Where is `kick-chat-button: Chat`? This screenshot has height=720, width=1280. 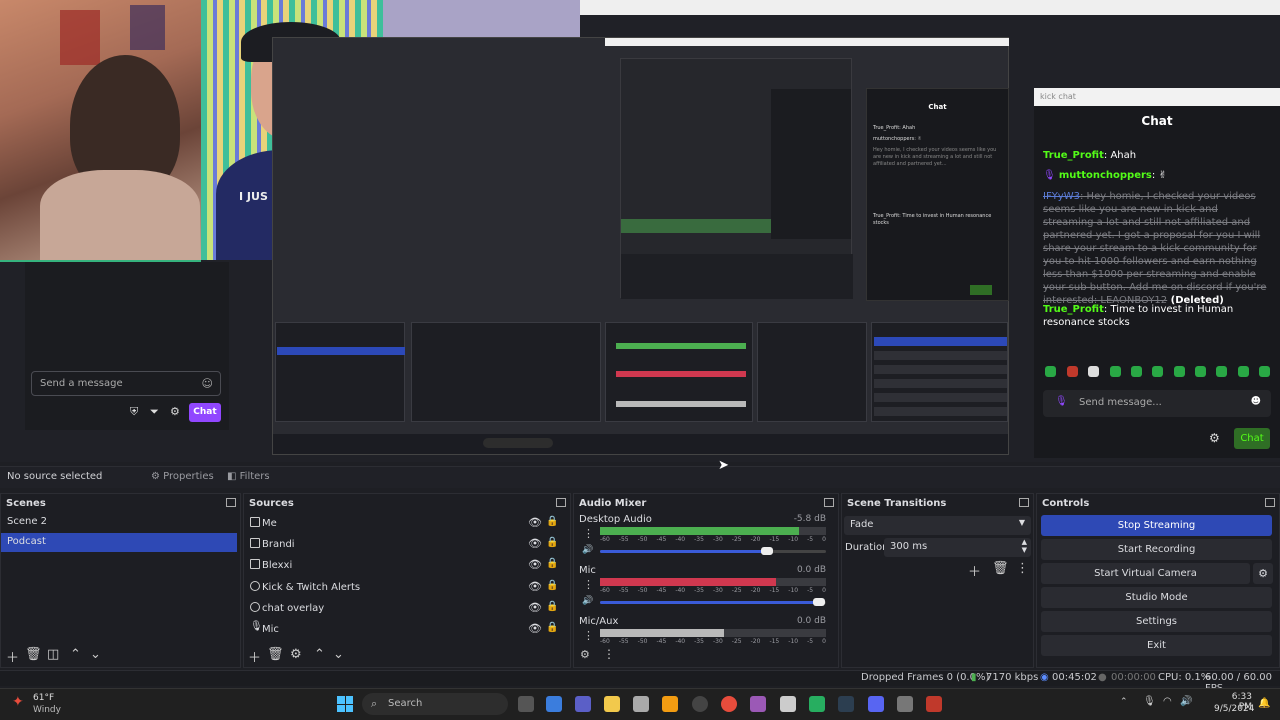 kick-chat-button: Chat is located at coordinates (1252, 438).